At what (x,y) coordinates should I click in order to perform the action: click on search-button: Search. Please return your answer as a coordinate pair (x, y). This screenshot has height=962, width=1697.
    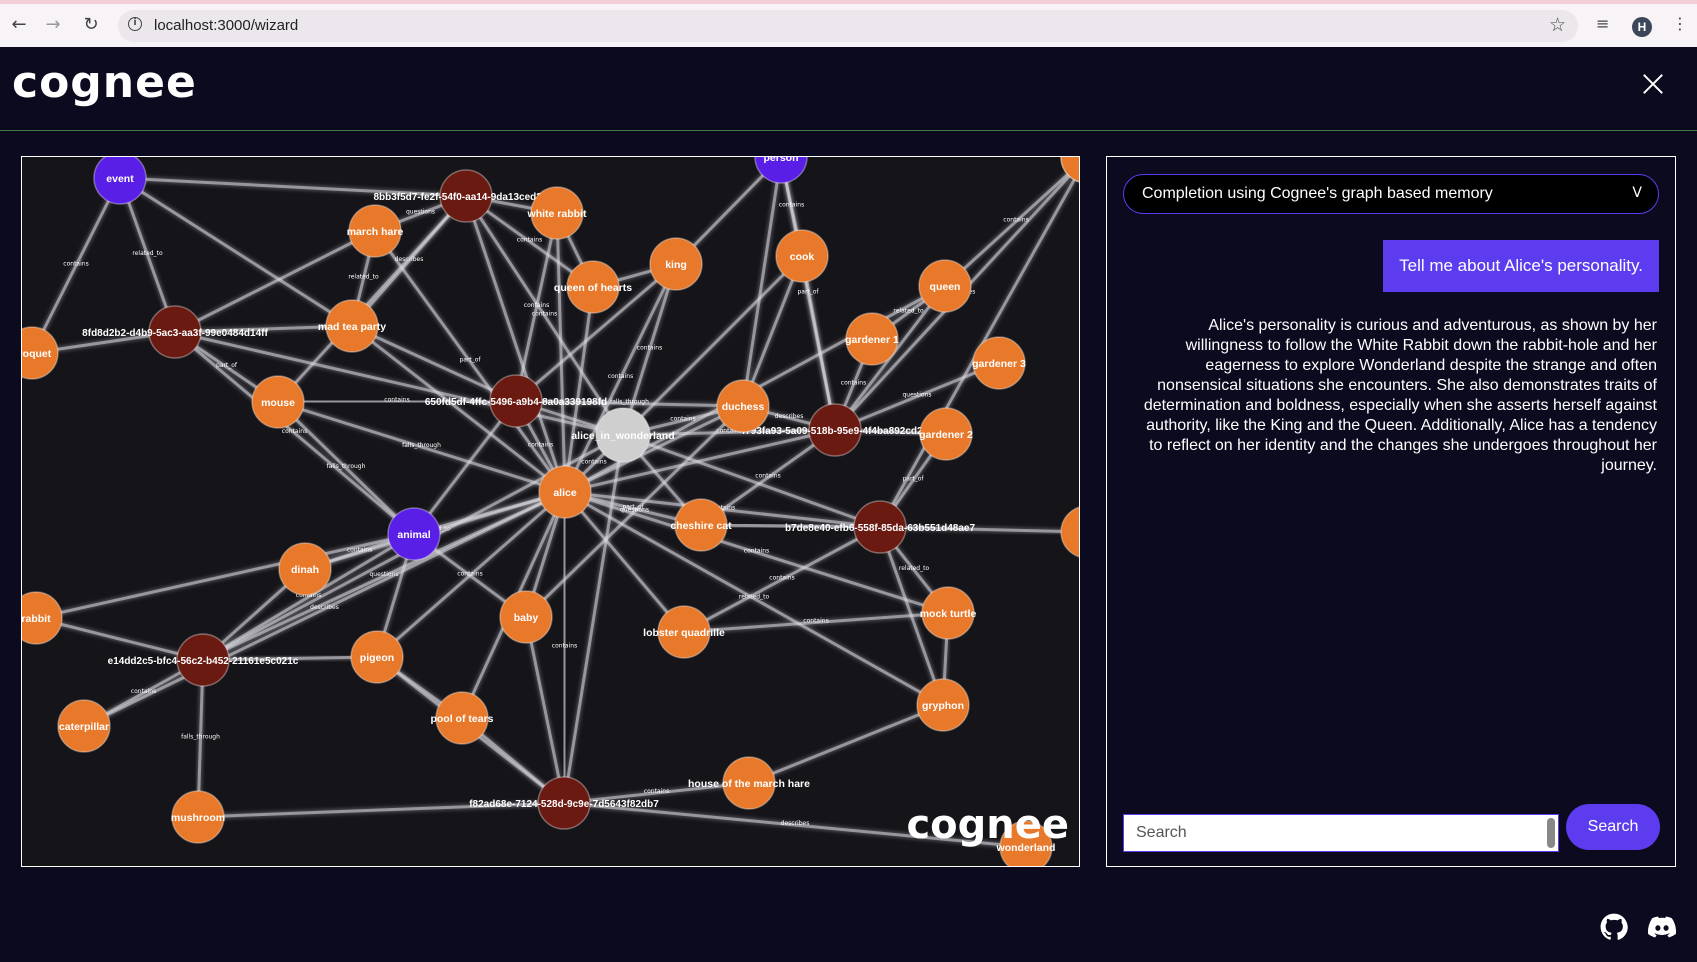
    Looking at the image, I should click on (1613, 827).